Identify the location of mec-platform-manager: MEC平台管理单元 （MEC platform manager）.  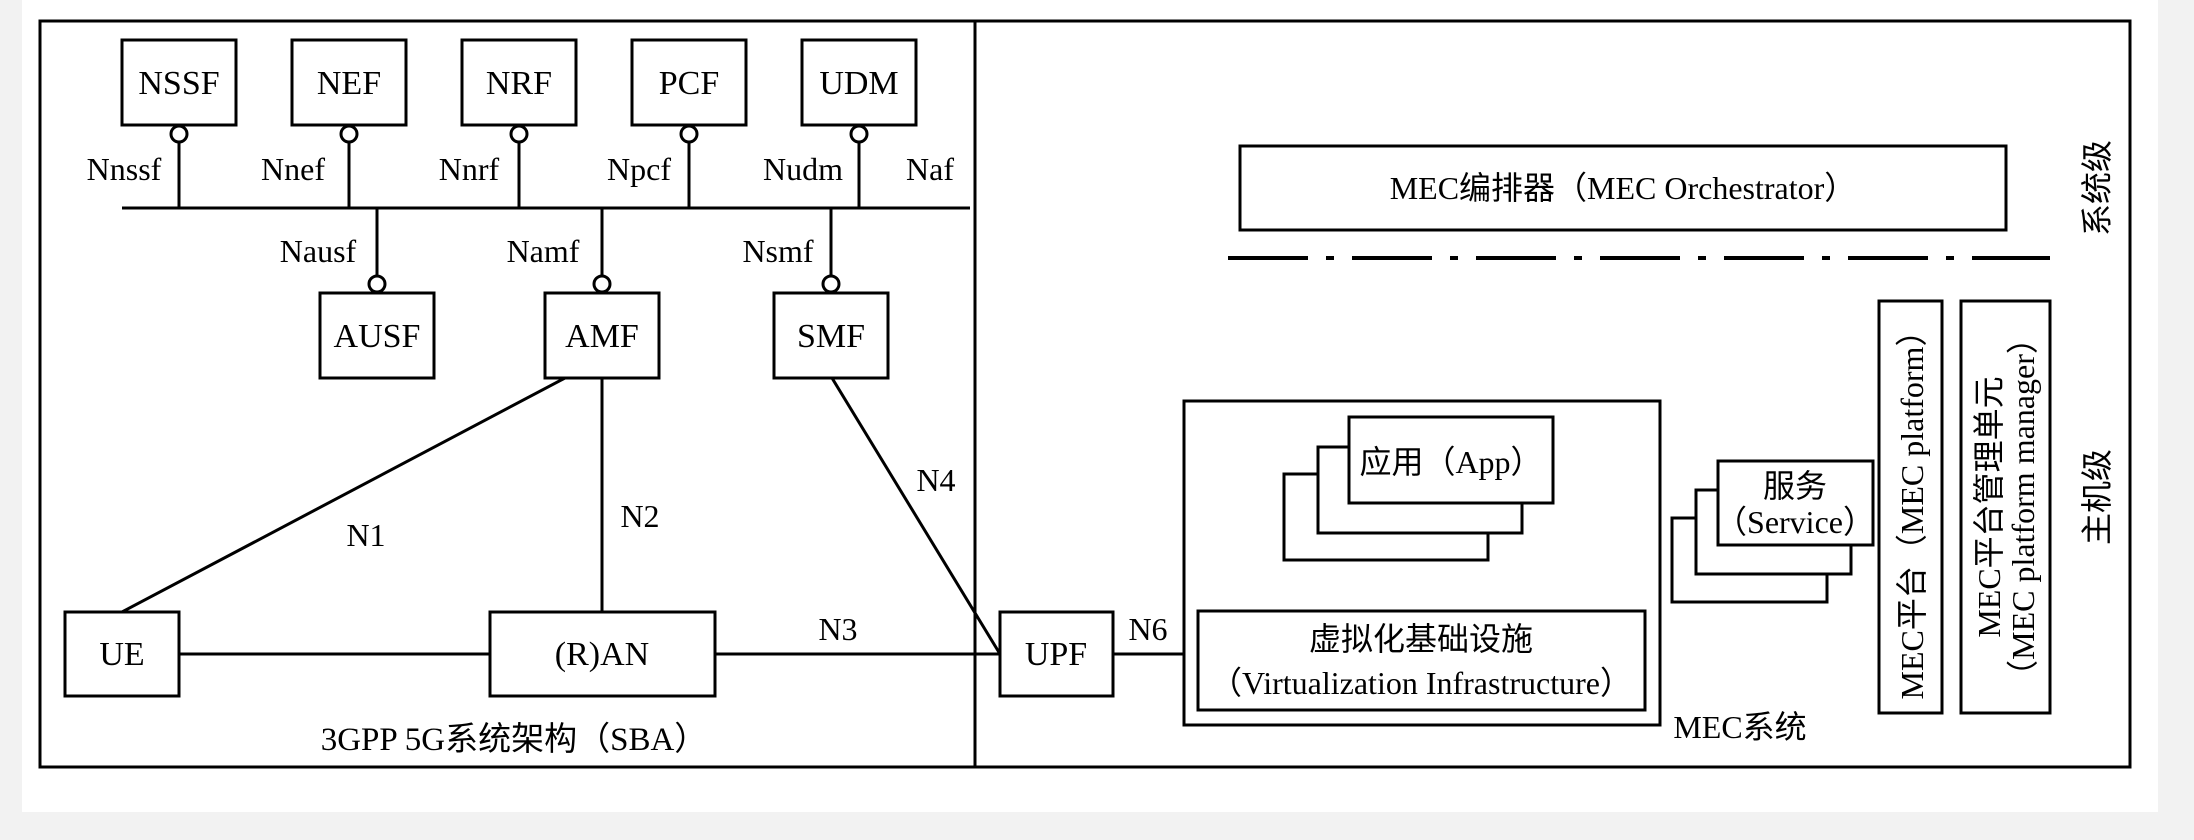
(2005, 507).